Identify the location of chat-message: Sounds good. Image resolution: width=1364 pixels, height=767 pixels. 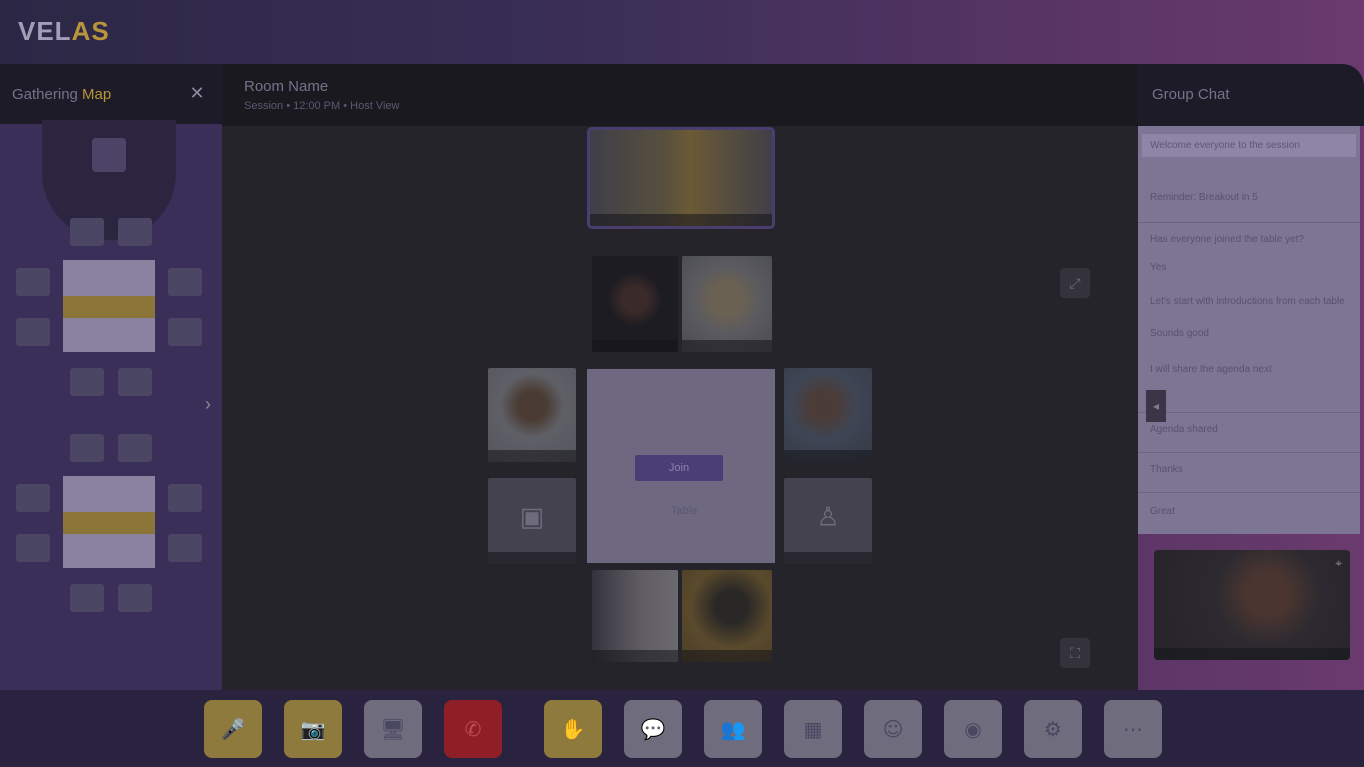
(1179, 333).